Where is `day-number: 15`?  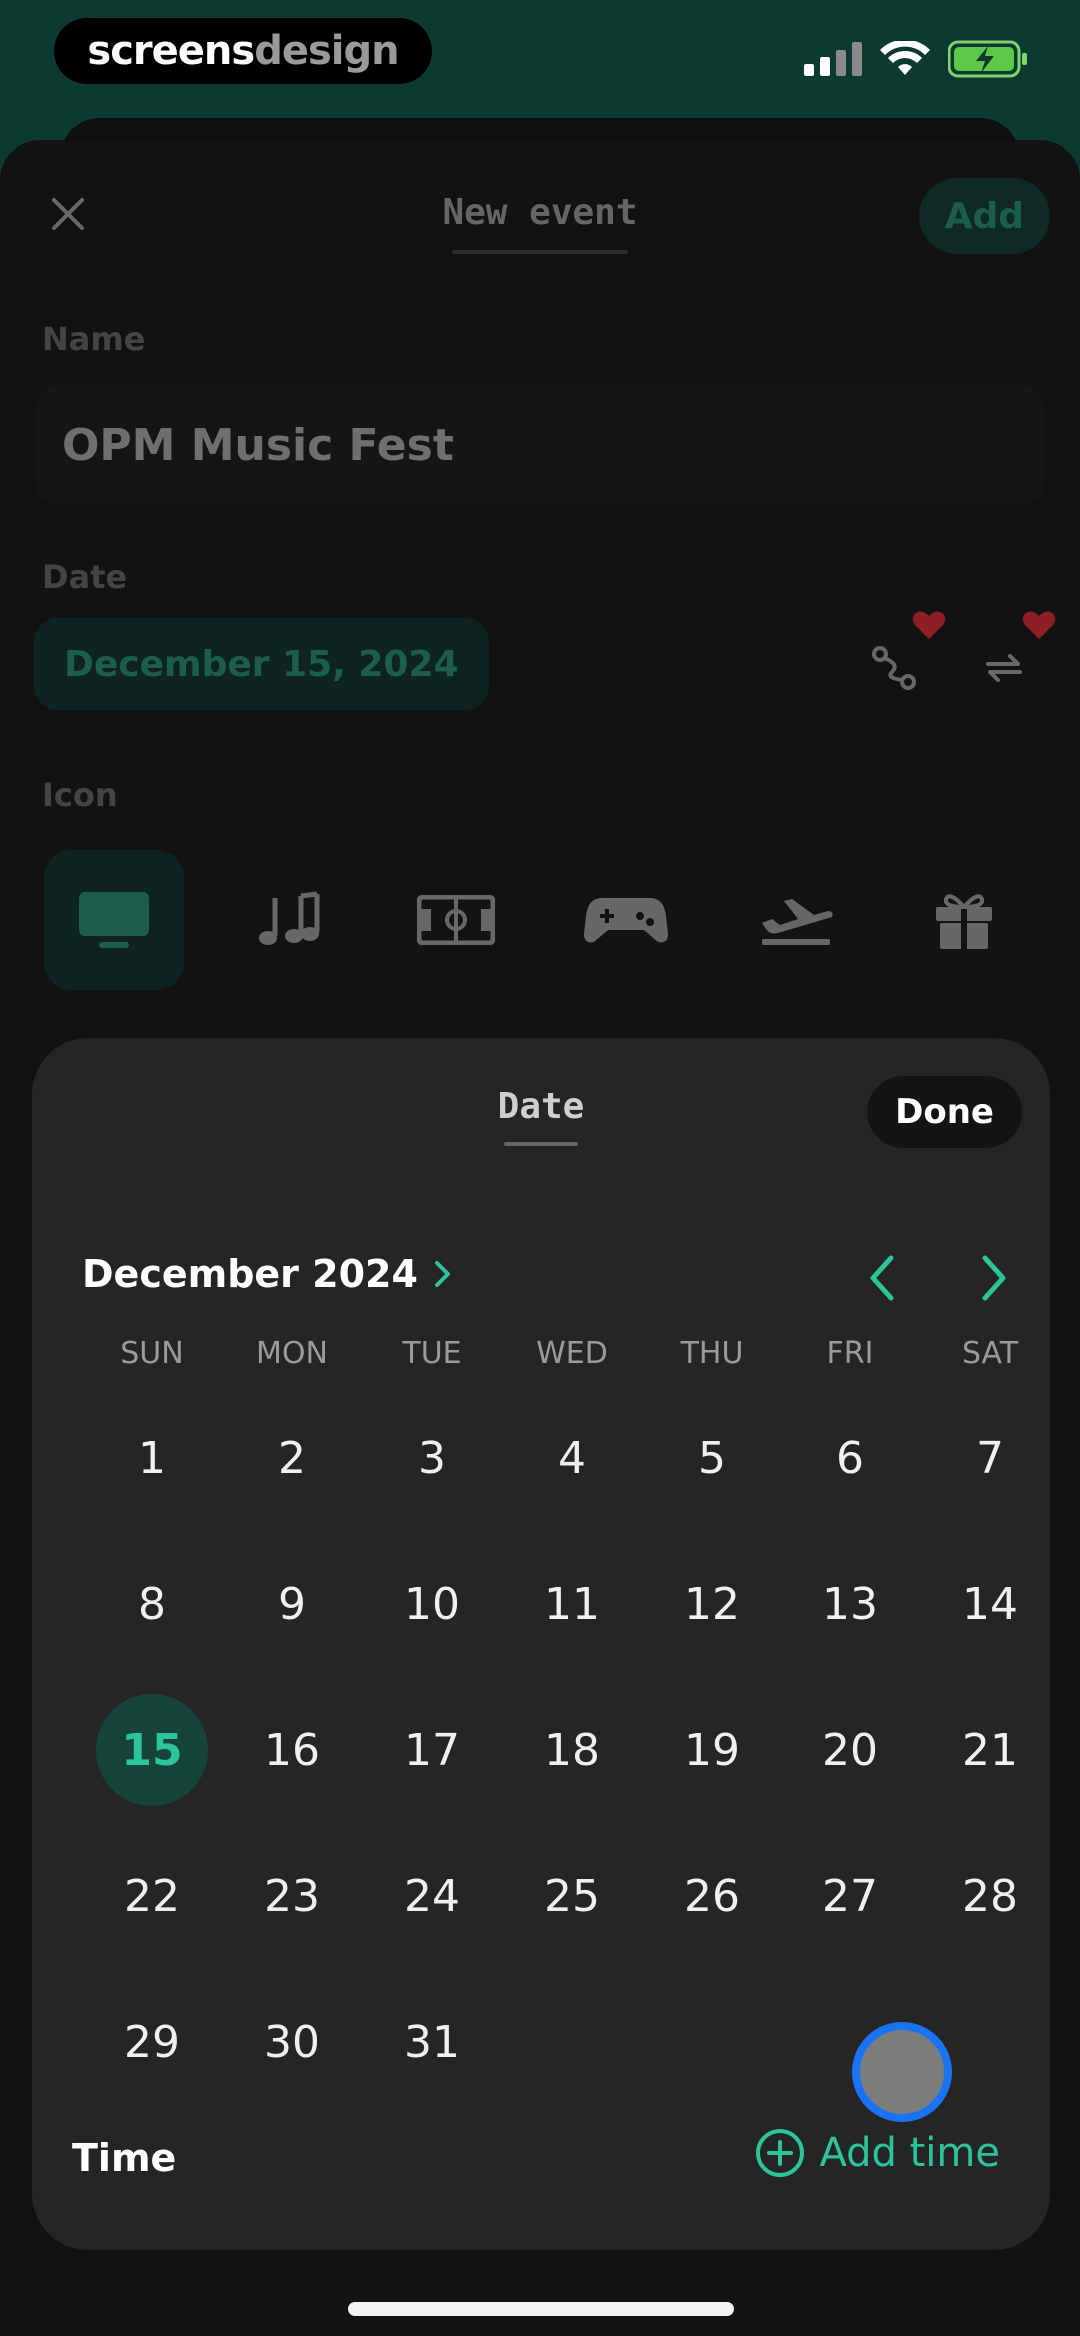
day-number: 15 is located at coordinates (152, 1750).